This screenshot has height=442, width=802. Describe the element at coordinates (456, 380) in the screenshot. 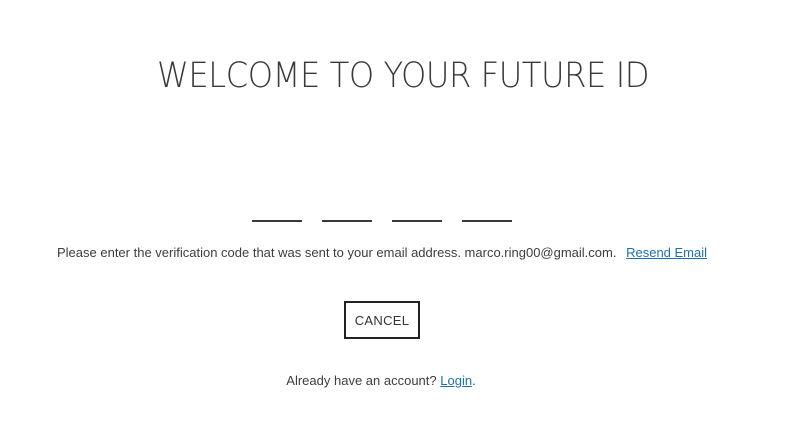

I see `login-link: Login` at that location.